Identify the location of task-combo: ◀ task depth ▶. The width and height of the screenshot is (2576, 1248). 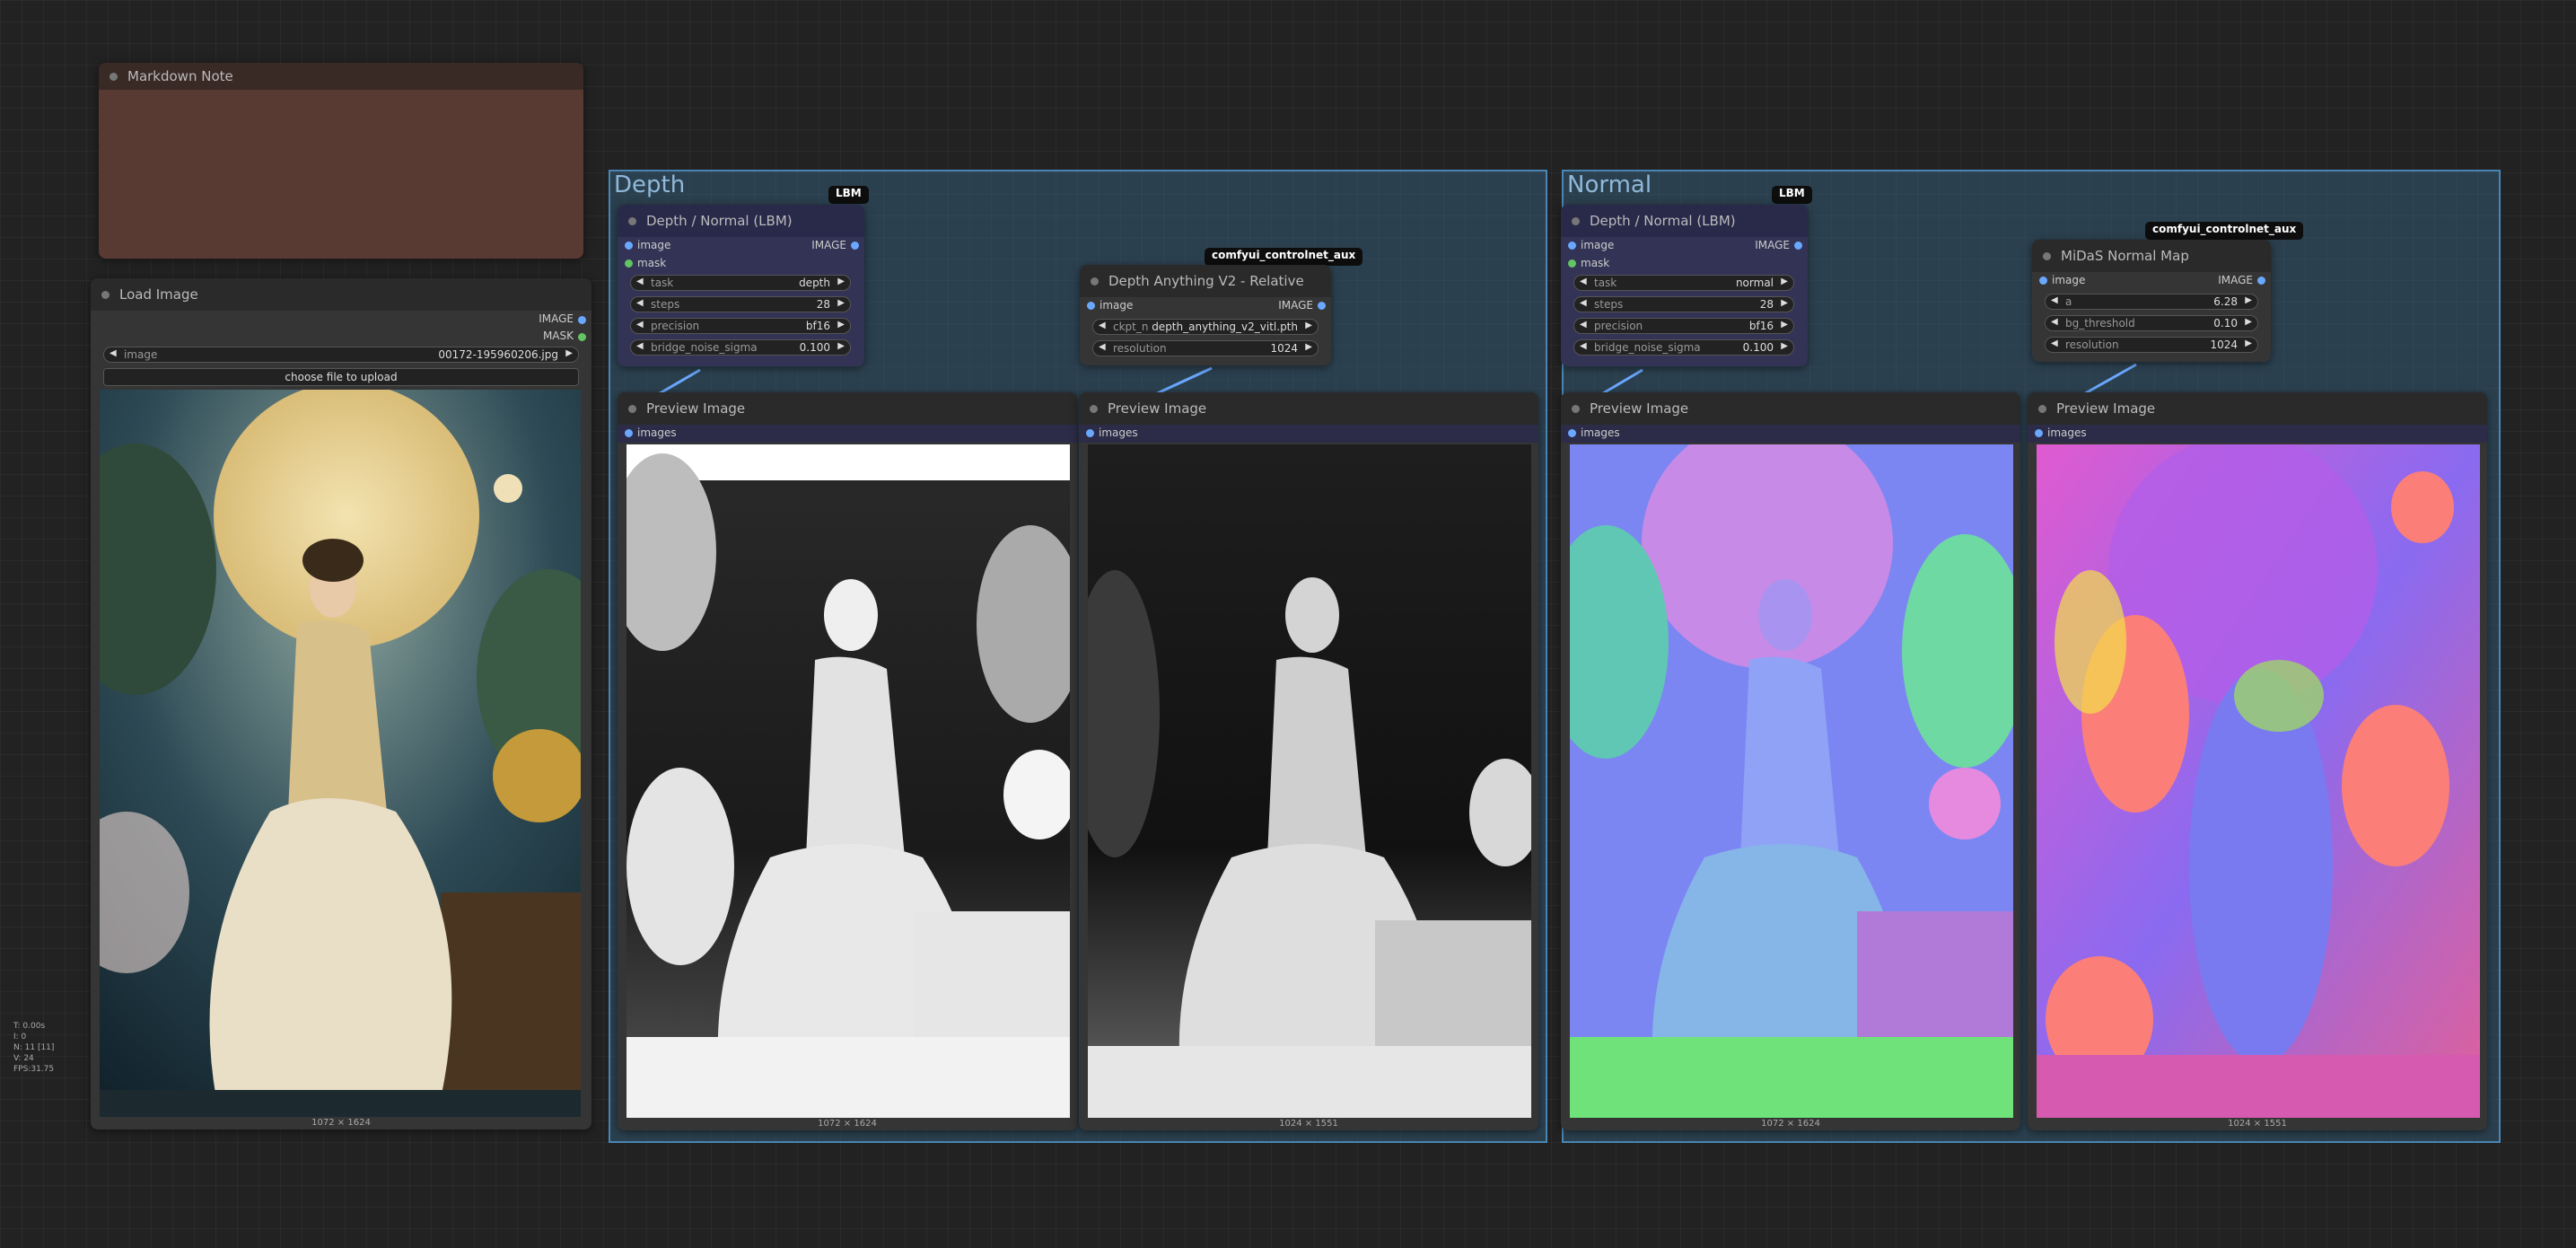
(740, 283).